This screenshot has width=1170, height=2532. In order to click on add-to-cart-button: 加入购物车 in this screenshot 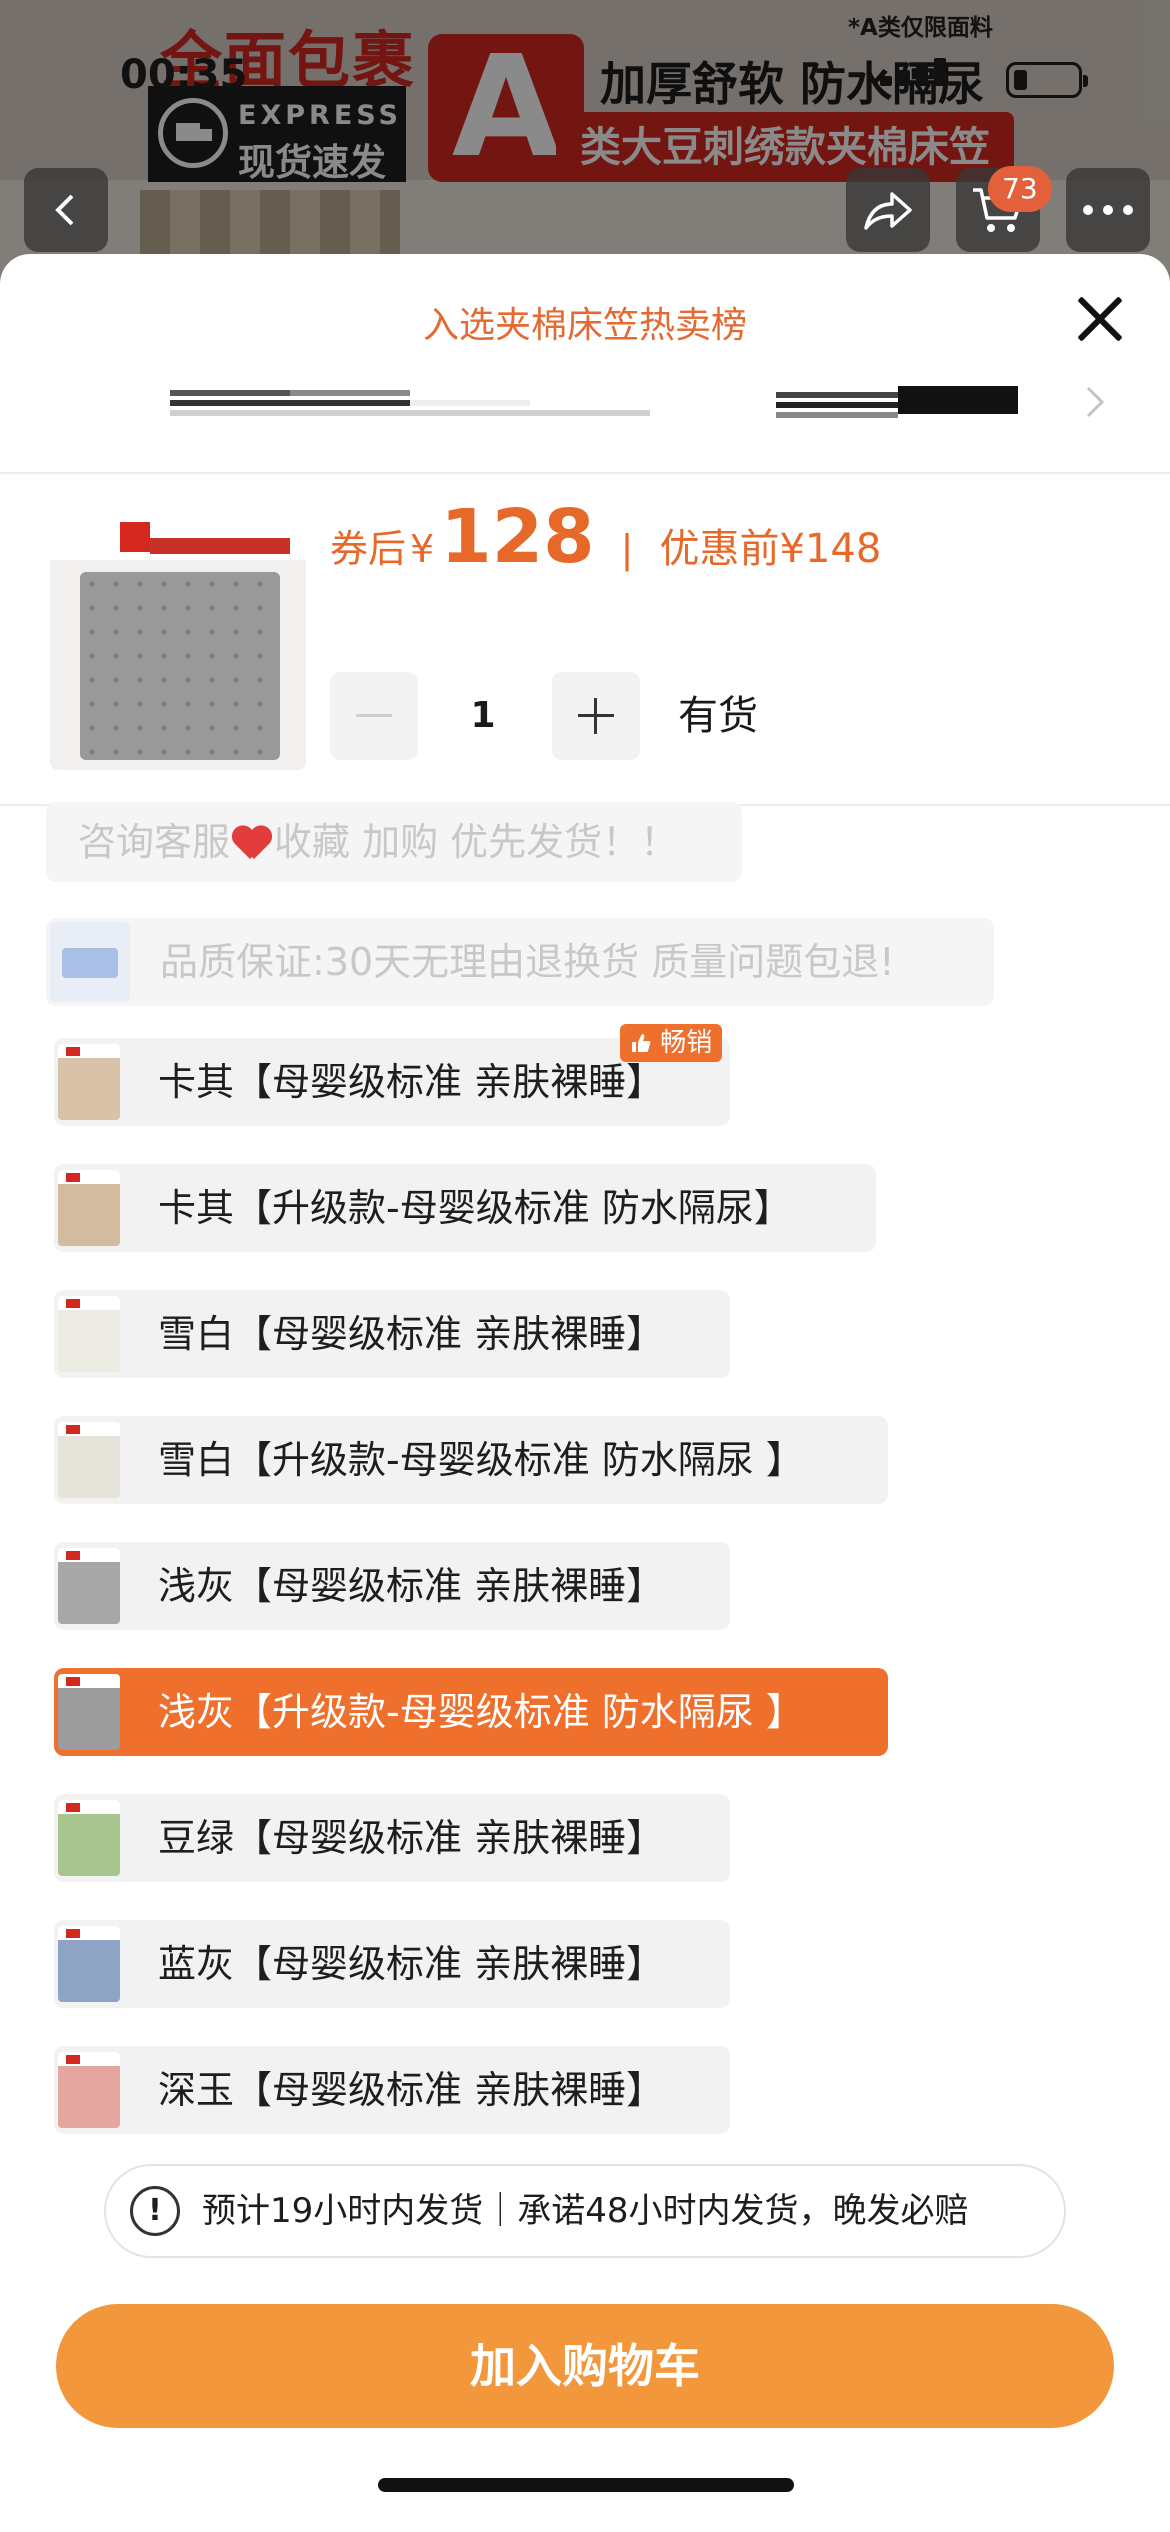, I will do `click(585, 2366)`.